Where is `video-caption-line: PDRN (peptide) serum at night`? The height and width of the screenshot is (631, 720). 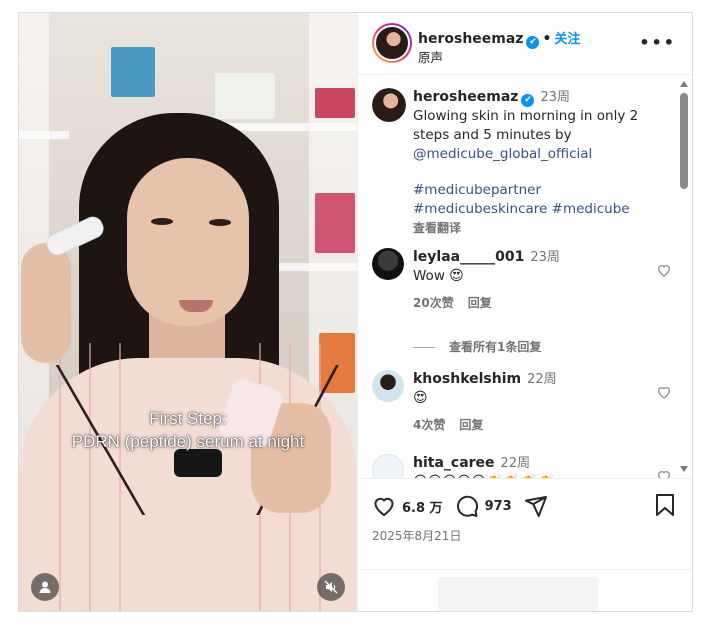
video-caption-line: PDRN (peptide) serum at night is located at coordinates (188, 441).